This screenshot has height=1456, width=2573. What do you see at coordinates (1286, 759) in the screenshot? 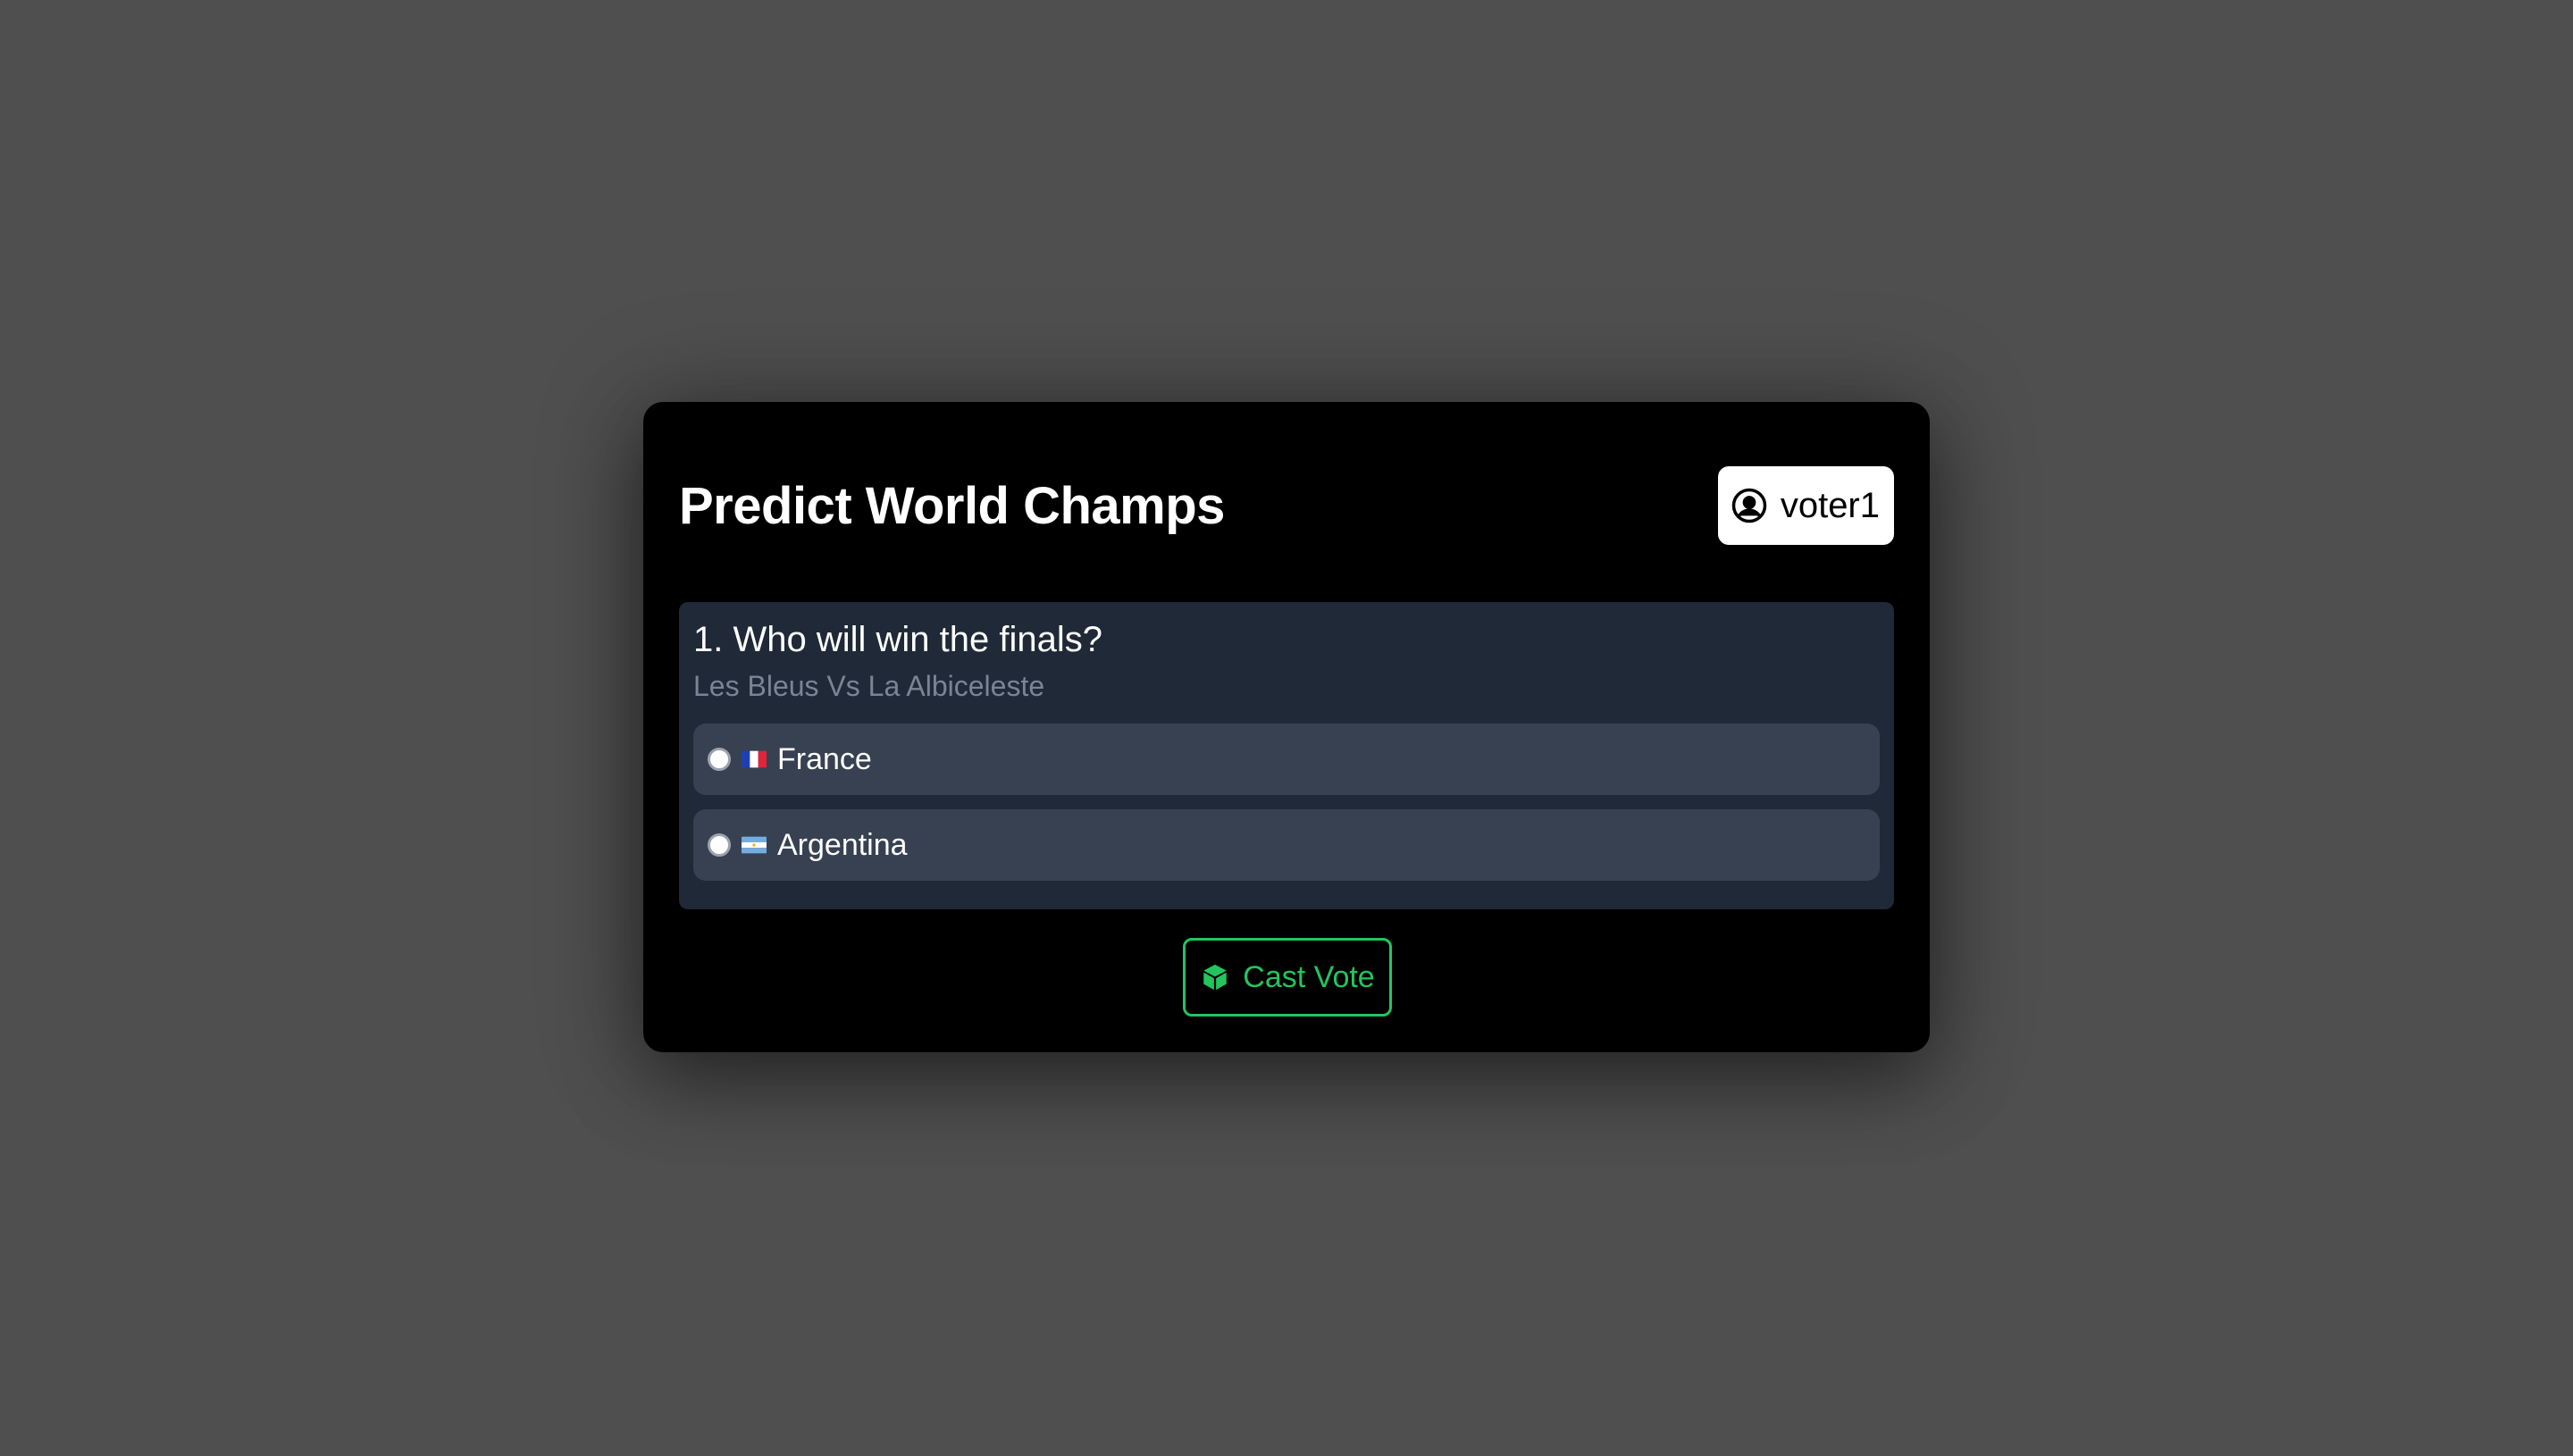
I see `option-france: France` at bounding box center [1286, 759].